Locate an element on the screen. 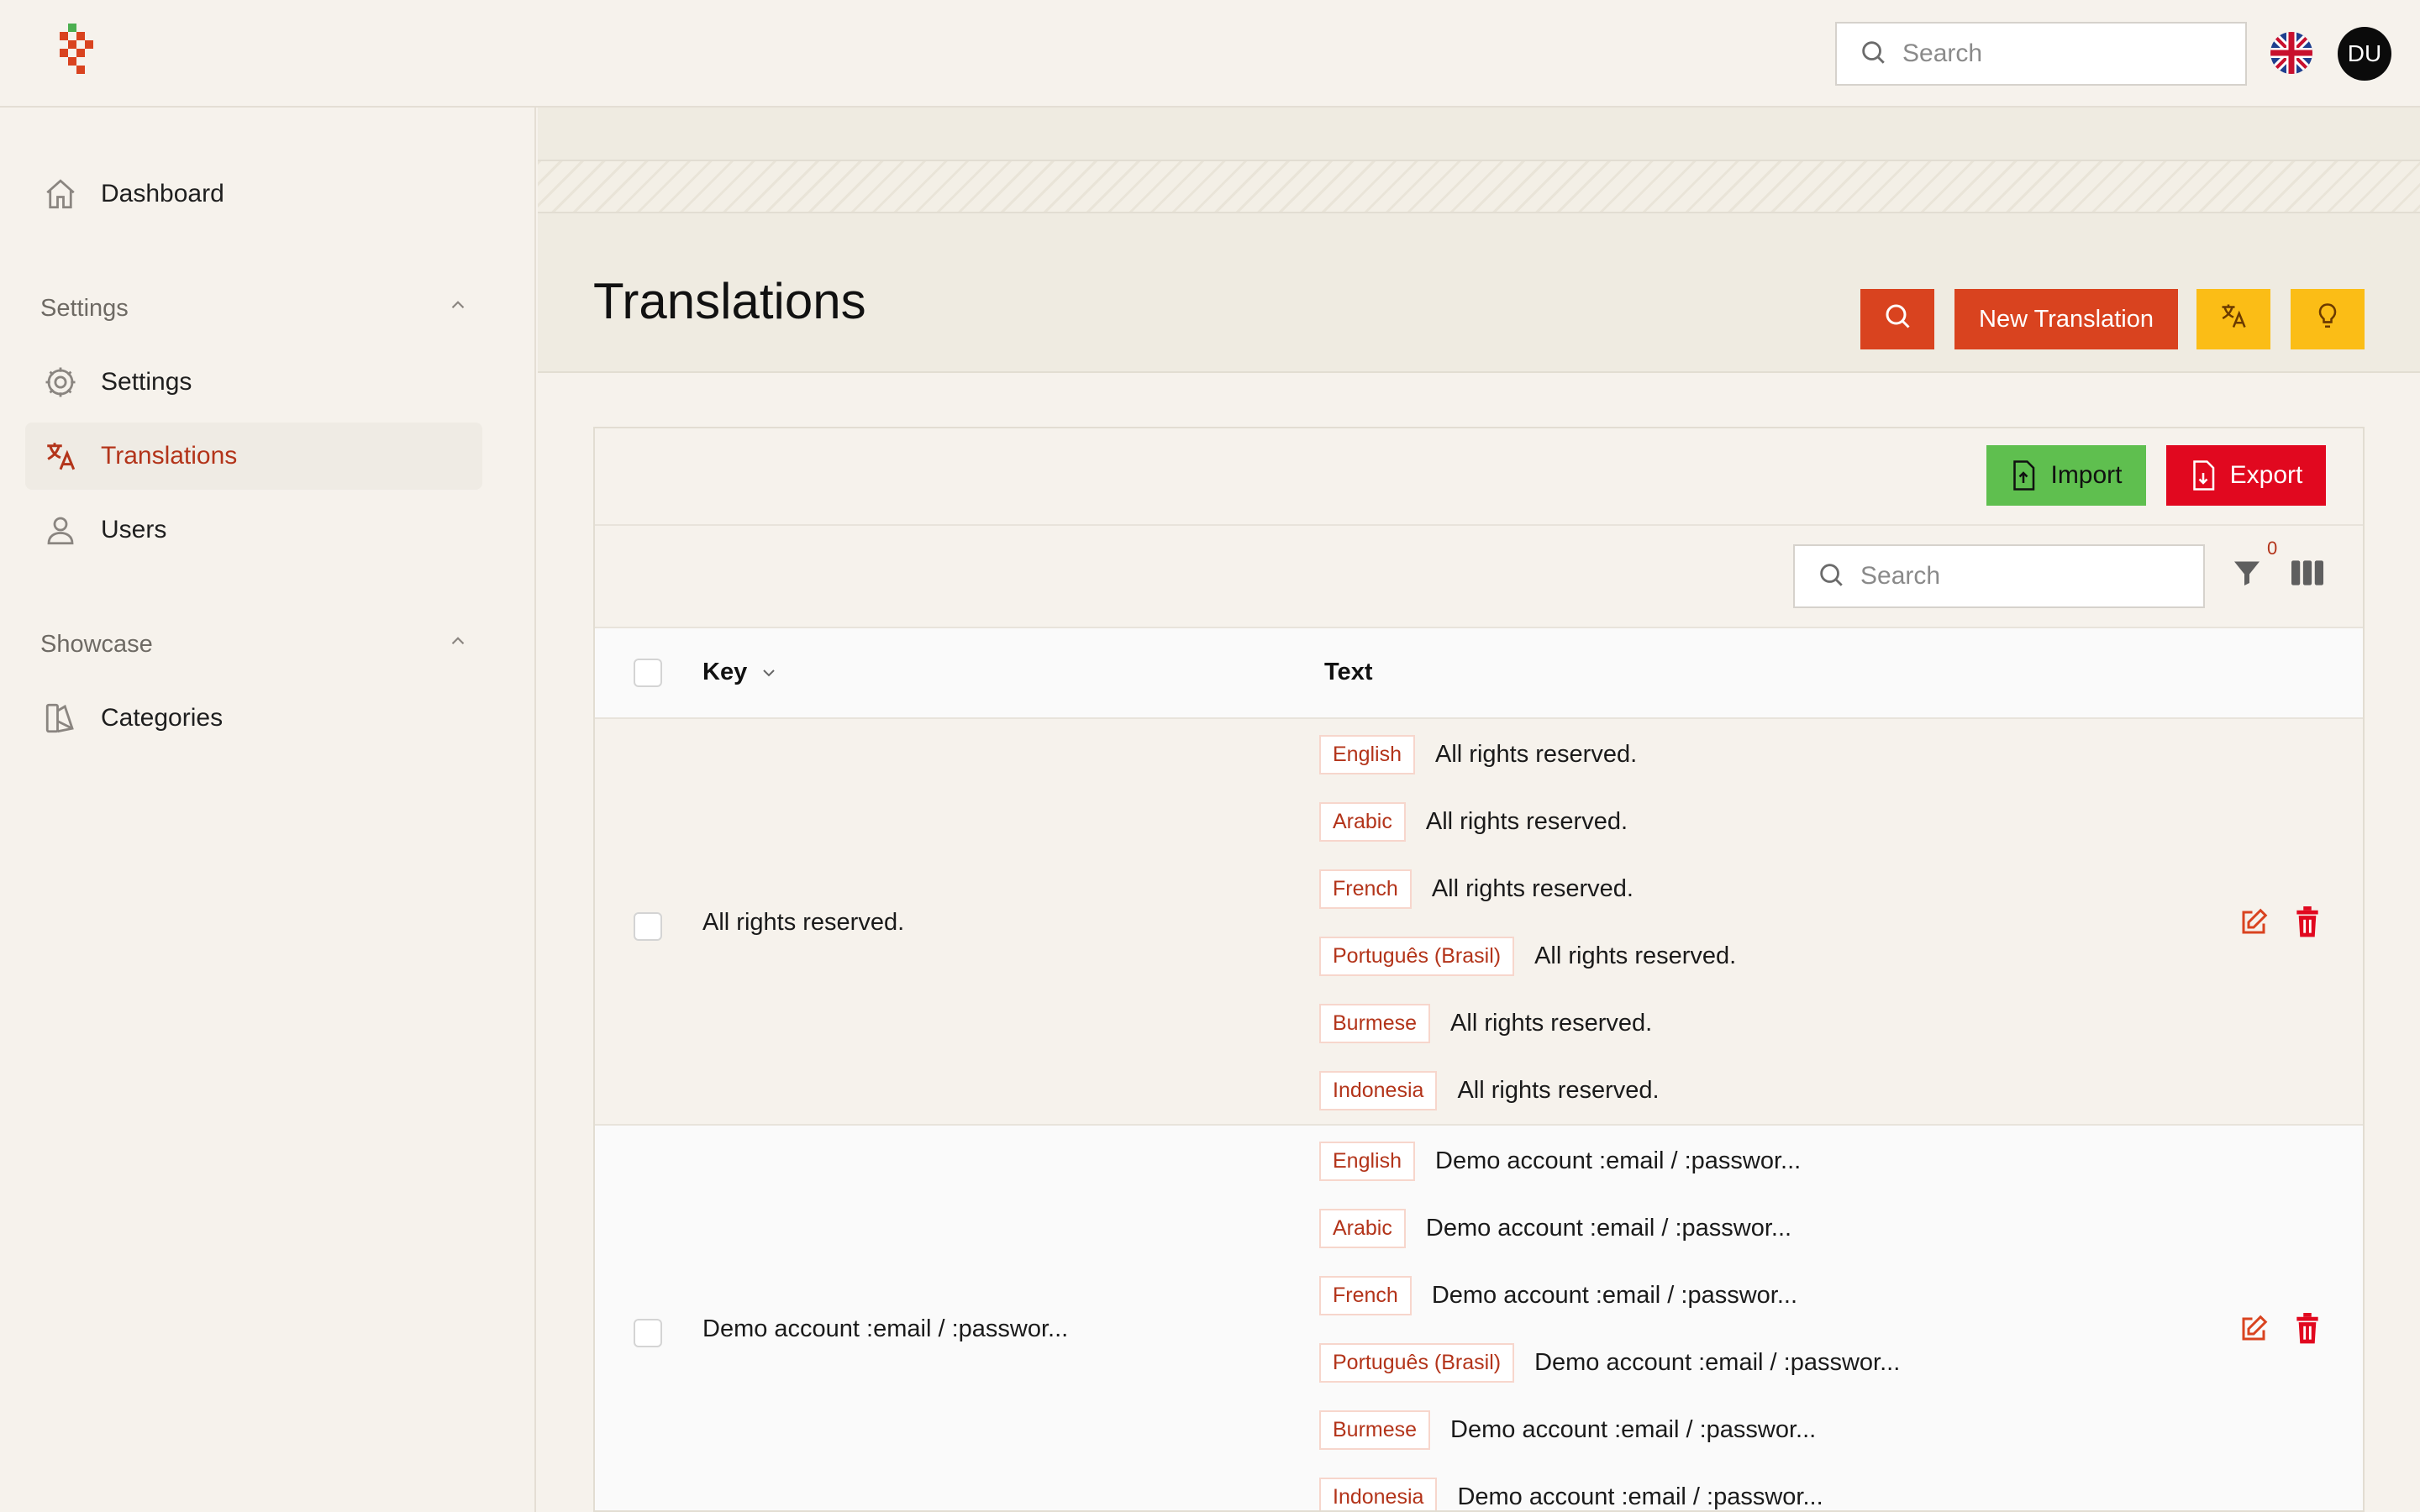  page-header: Translations New Translation is located at coordinates (1479, 293).